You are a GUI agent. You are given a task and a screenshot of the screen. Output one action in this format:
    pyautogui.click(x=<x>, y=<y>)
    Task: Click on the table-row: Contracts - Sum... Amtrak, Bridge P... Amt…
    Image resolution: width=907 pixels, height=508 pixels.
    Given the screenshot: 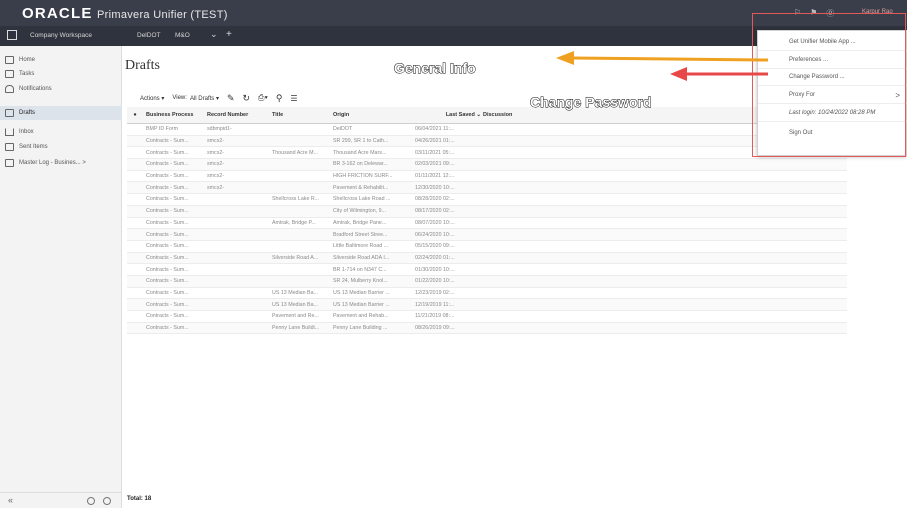 What is the action you would take?
    pyautogui.click(x=487, y=224)
    